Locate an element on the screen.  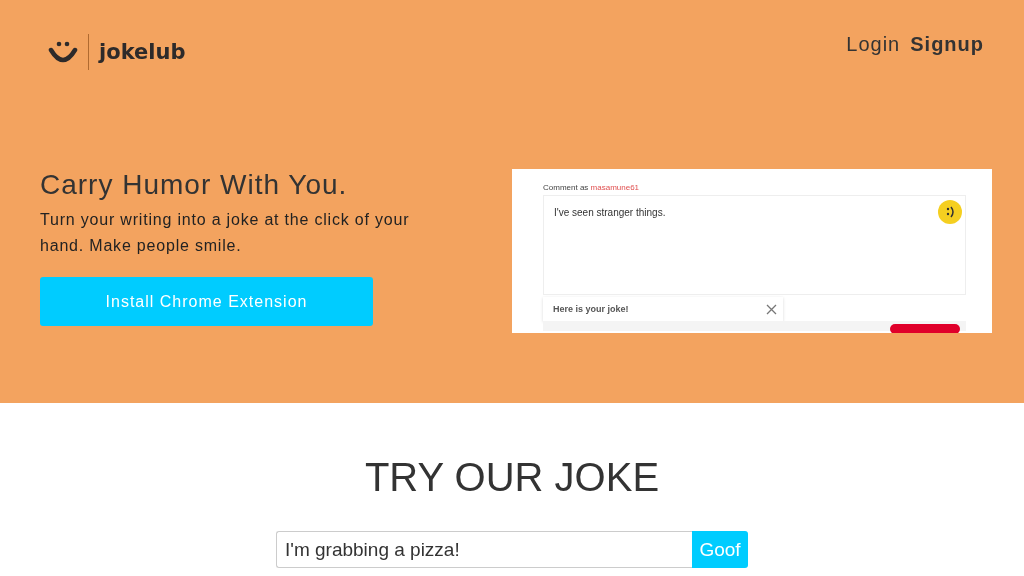
joke-input-field: I'm grabbing a pizza! is located at coordinates (484, 549).